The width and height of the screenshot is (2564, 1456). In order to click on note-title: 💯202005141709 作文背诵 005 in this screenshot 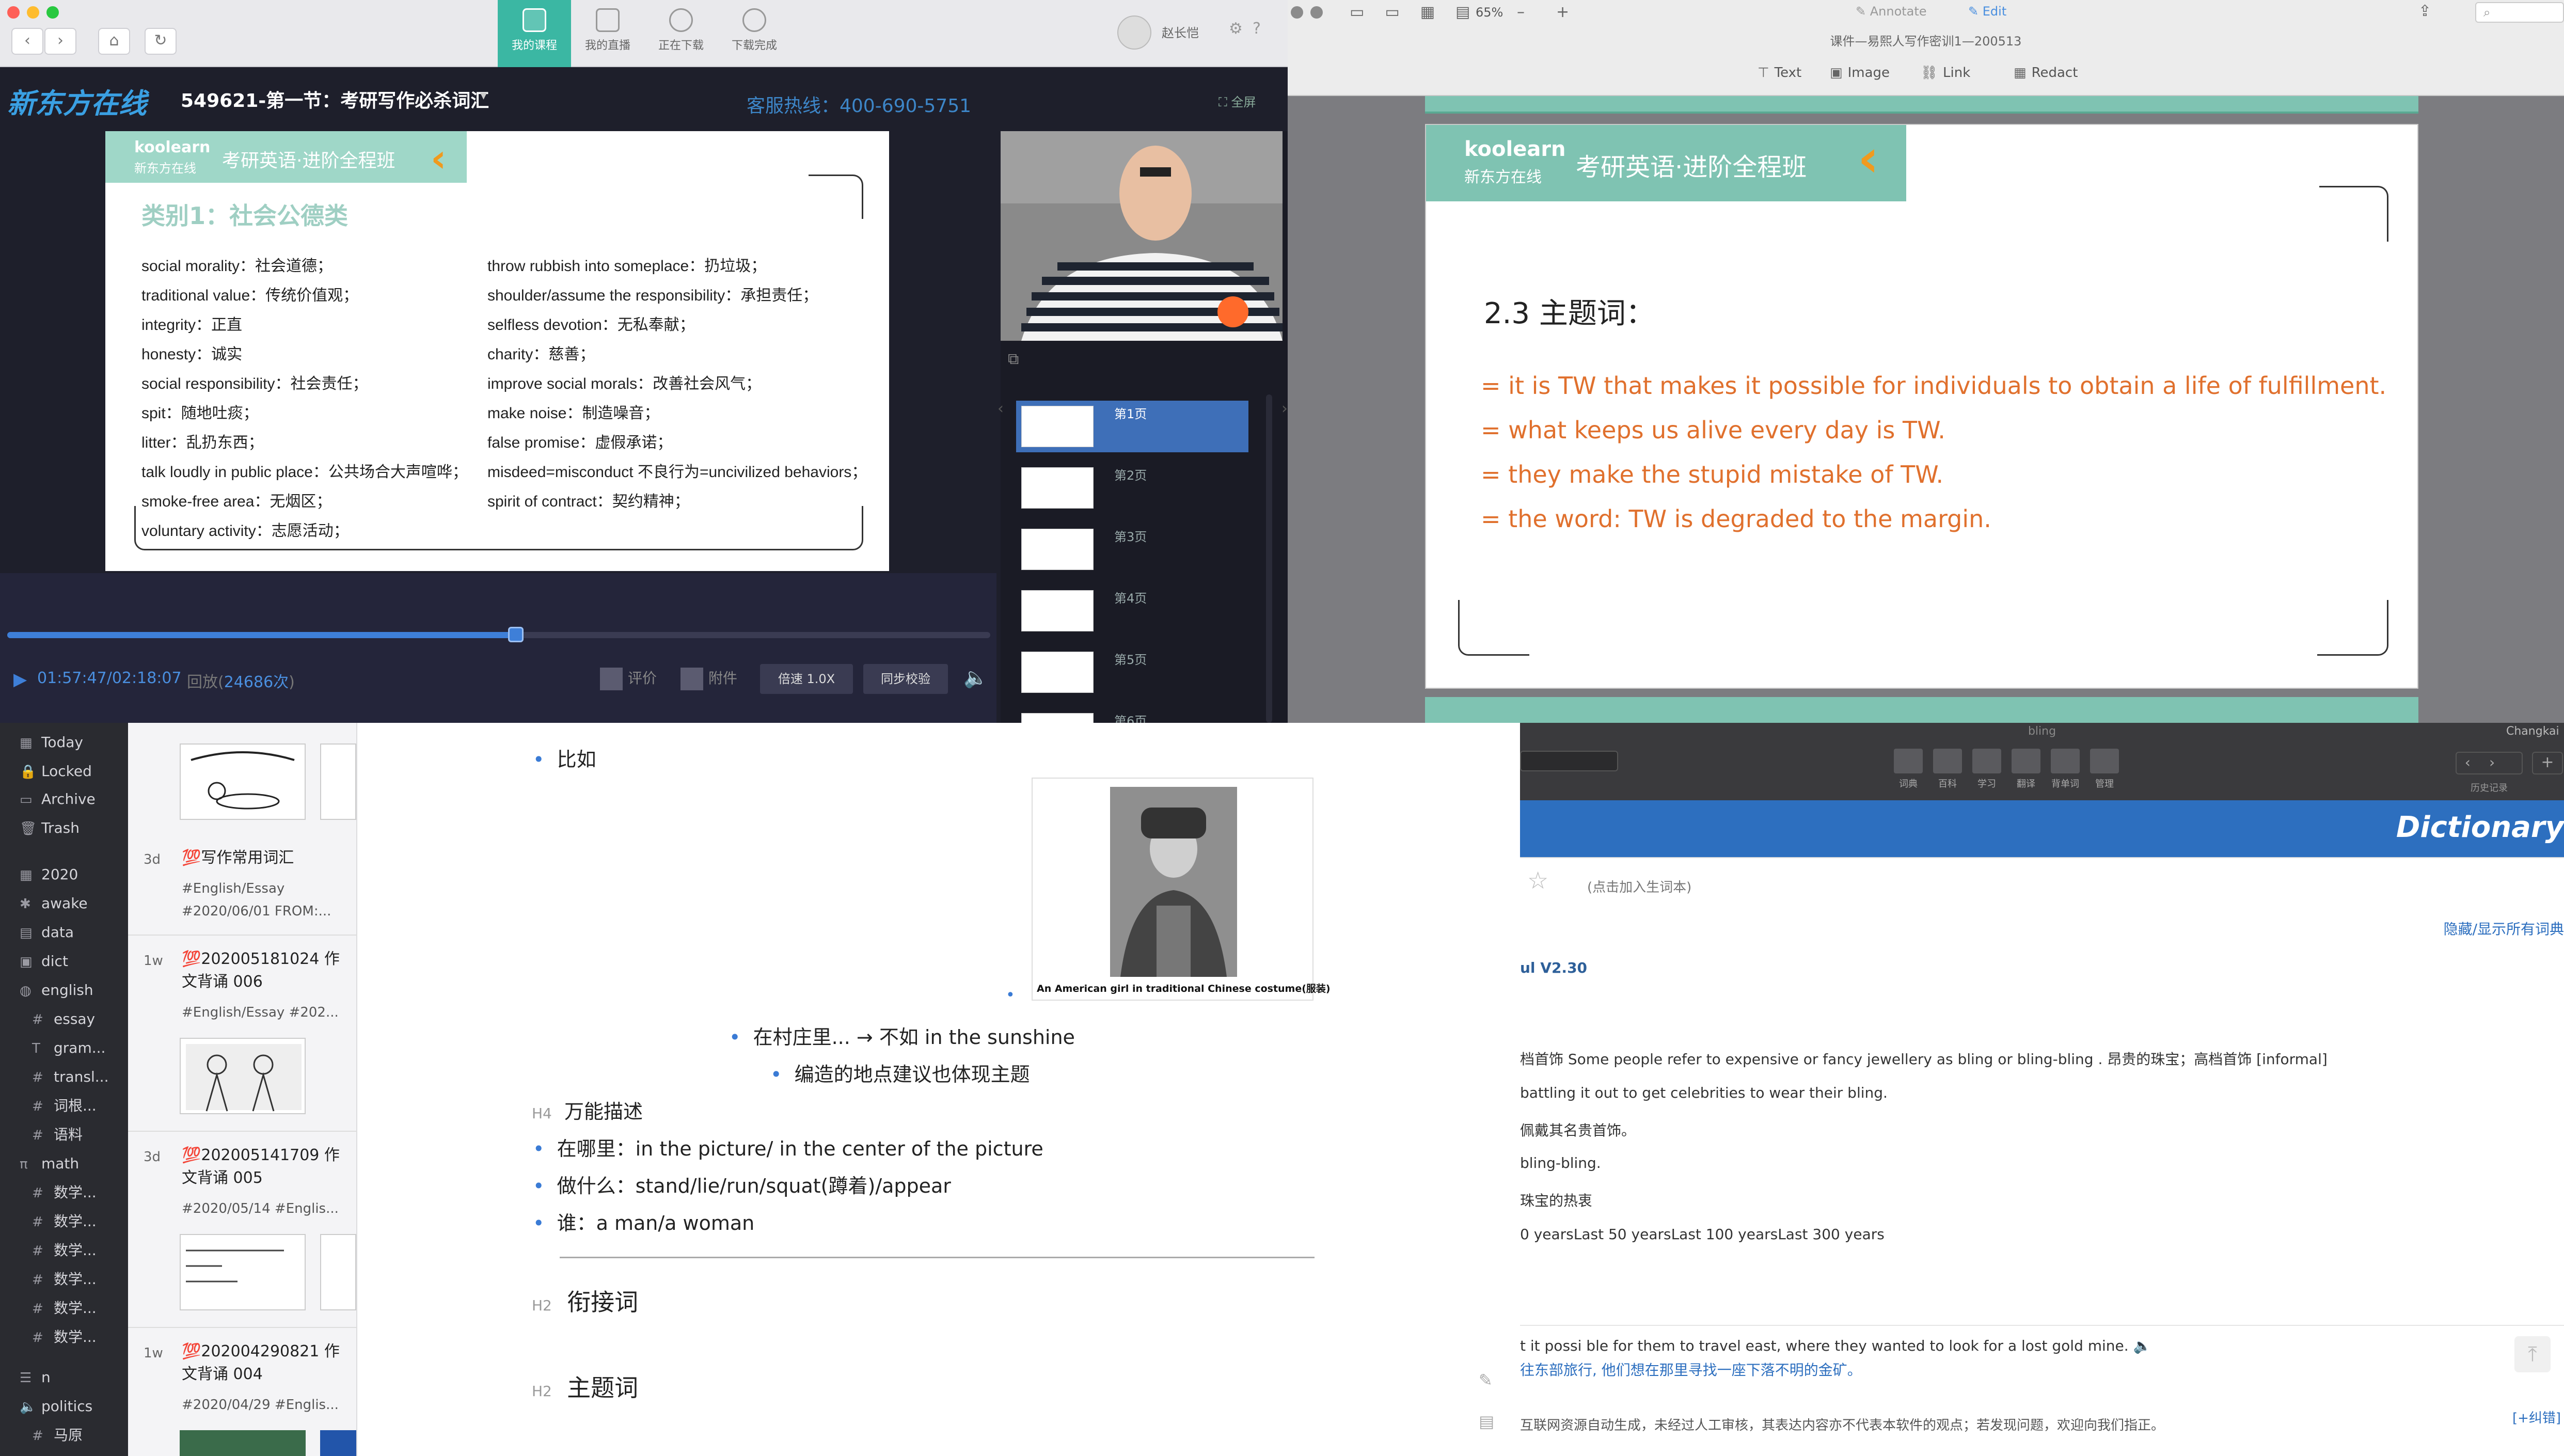, I will do `click(265, 1167)`.